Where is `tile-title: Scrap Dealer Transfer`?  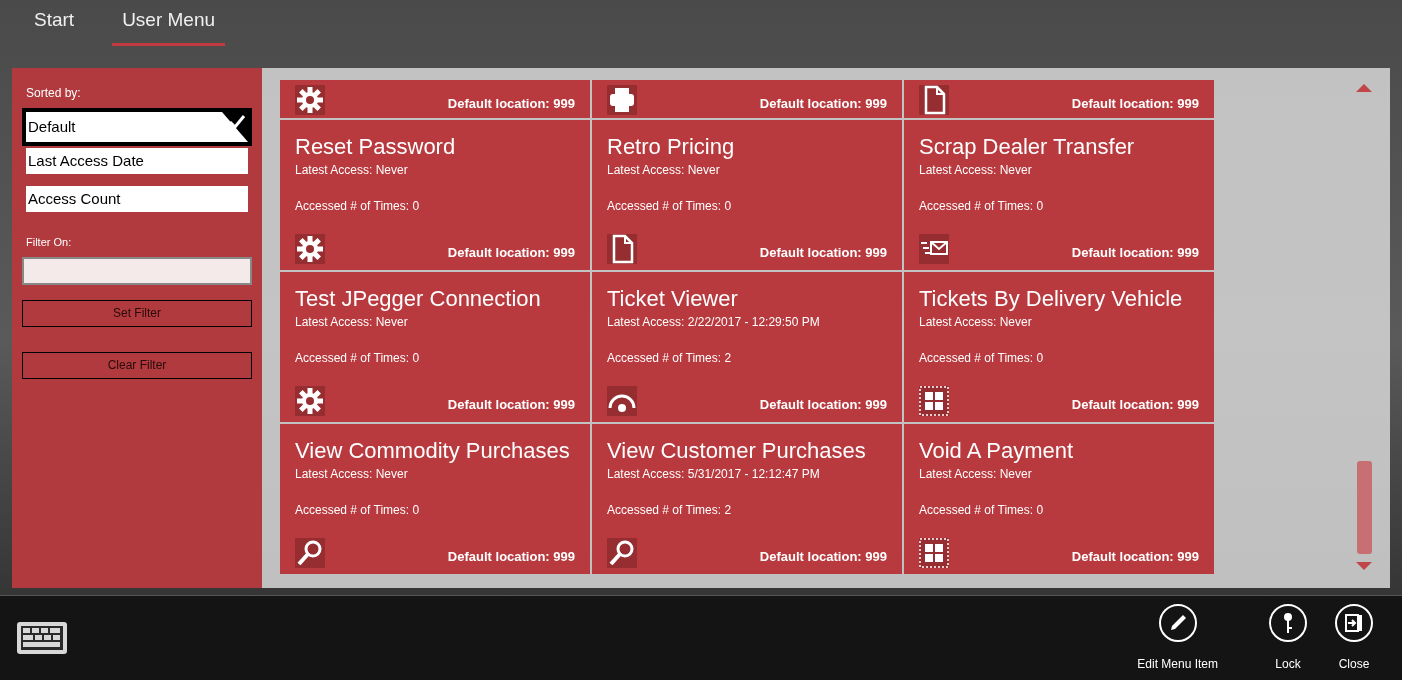
tile-title: Scrap Dealer Transfer is located at coordinates (1027, 147).